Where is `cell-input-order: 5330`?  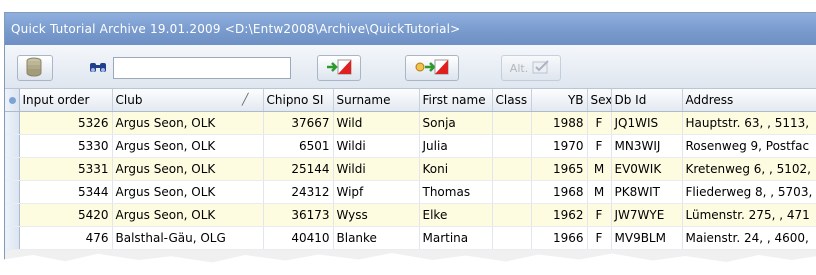 cell-input-order: 5330 is located at coordinates (66, 146).